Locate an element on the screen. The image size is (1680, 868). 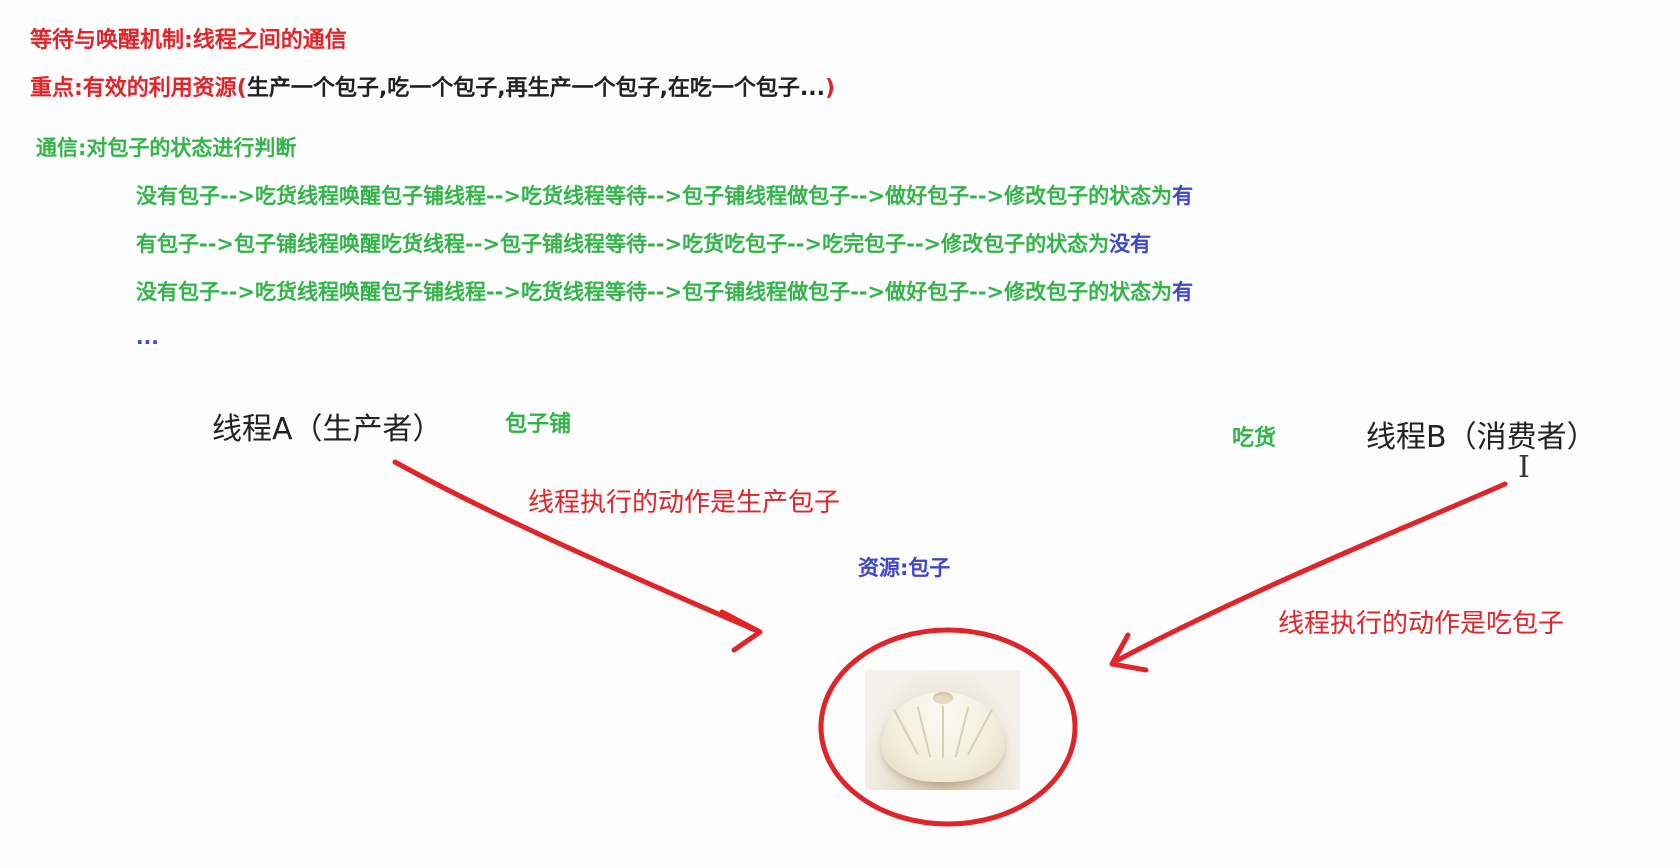
bun-top is located at coordinates (943, 698).